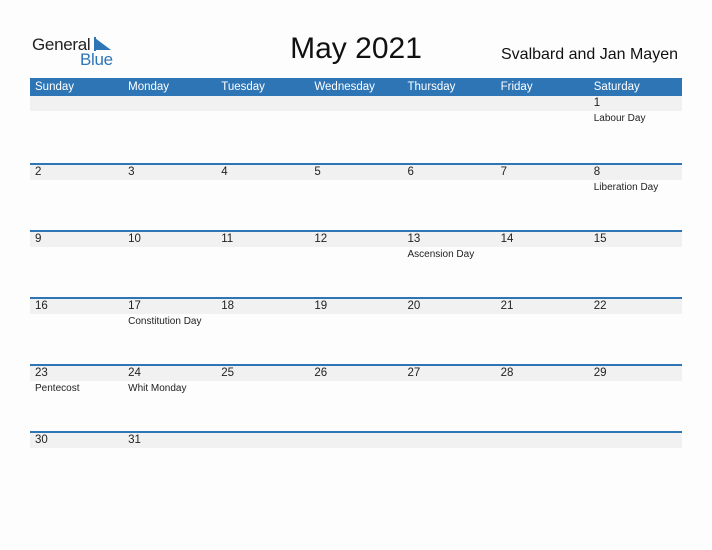  I want to click on day-cell: 5, so click(355, 180).